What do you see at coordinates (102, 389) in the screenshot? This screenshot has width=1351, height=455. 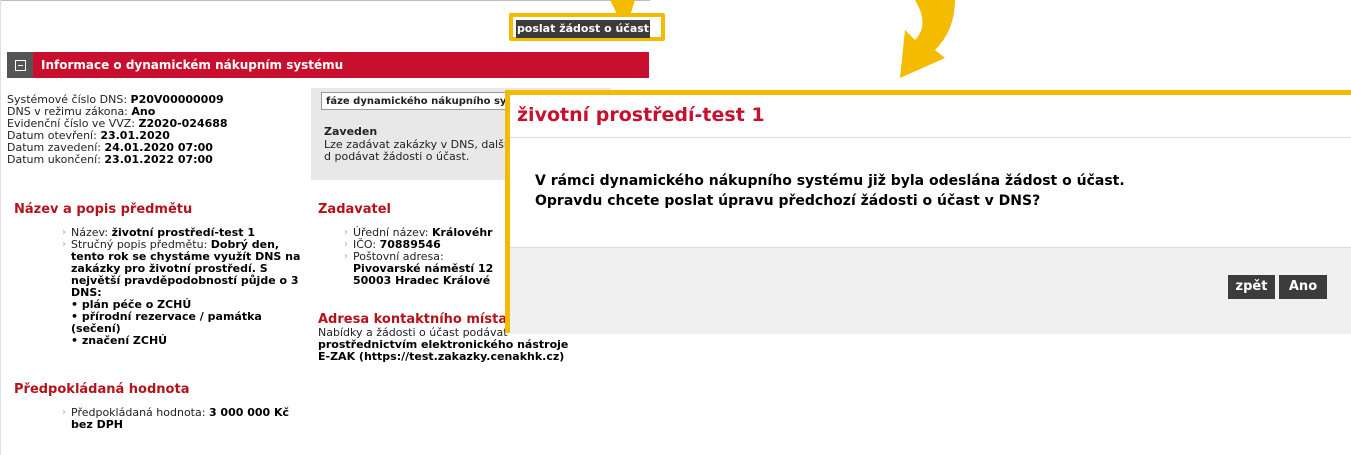 I see `estimate-heading: Předpokládaná hodnota` at bounding box center [102, 389].